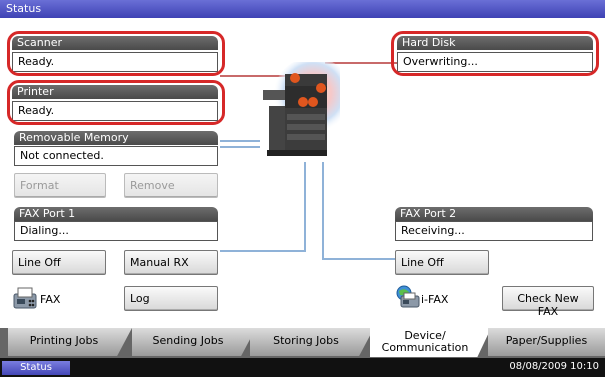 Image resolution: width=605 pixels, height=377 pixels. I want to click on status-button: Status, so click(36, 368).